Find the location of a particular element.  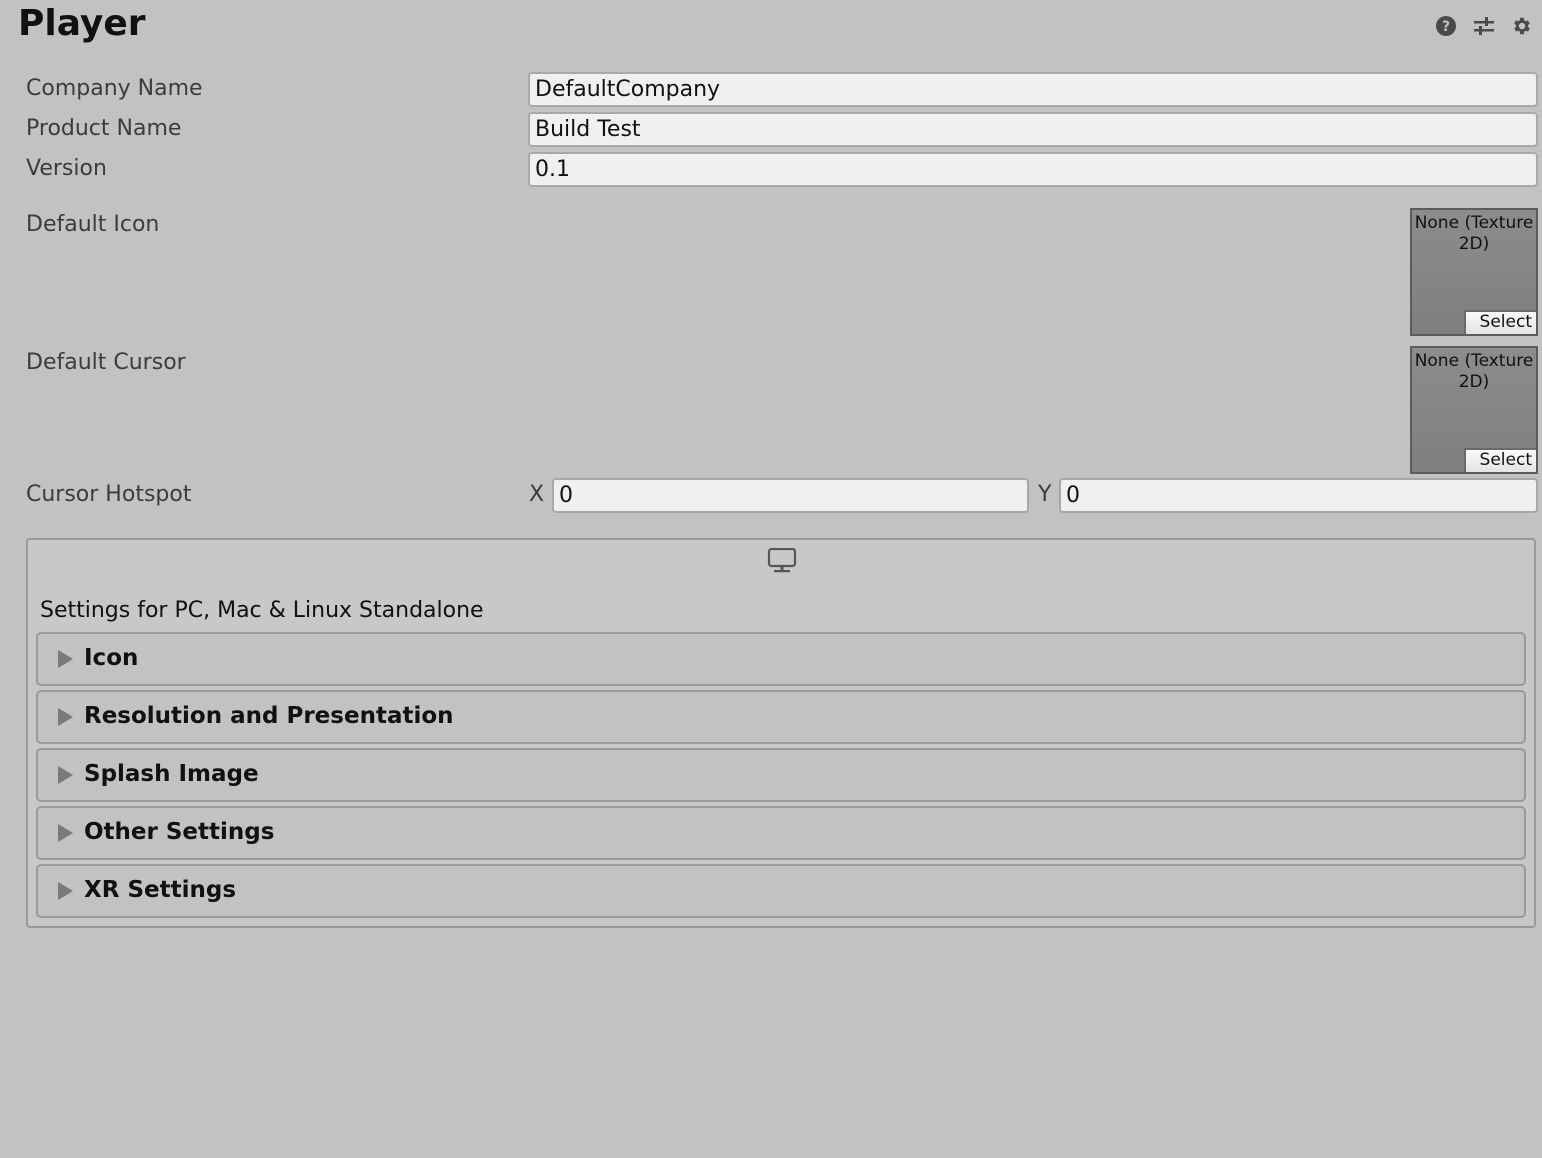

foldout-label: Other Settings is located at coordinates (179, 832).